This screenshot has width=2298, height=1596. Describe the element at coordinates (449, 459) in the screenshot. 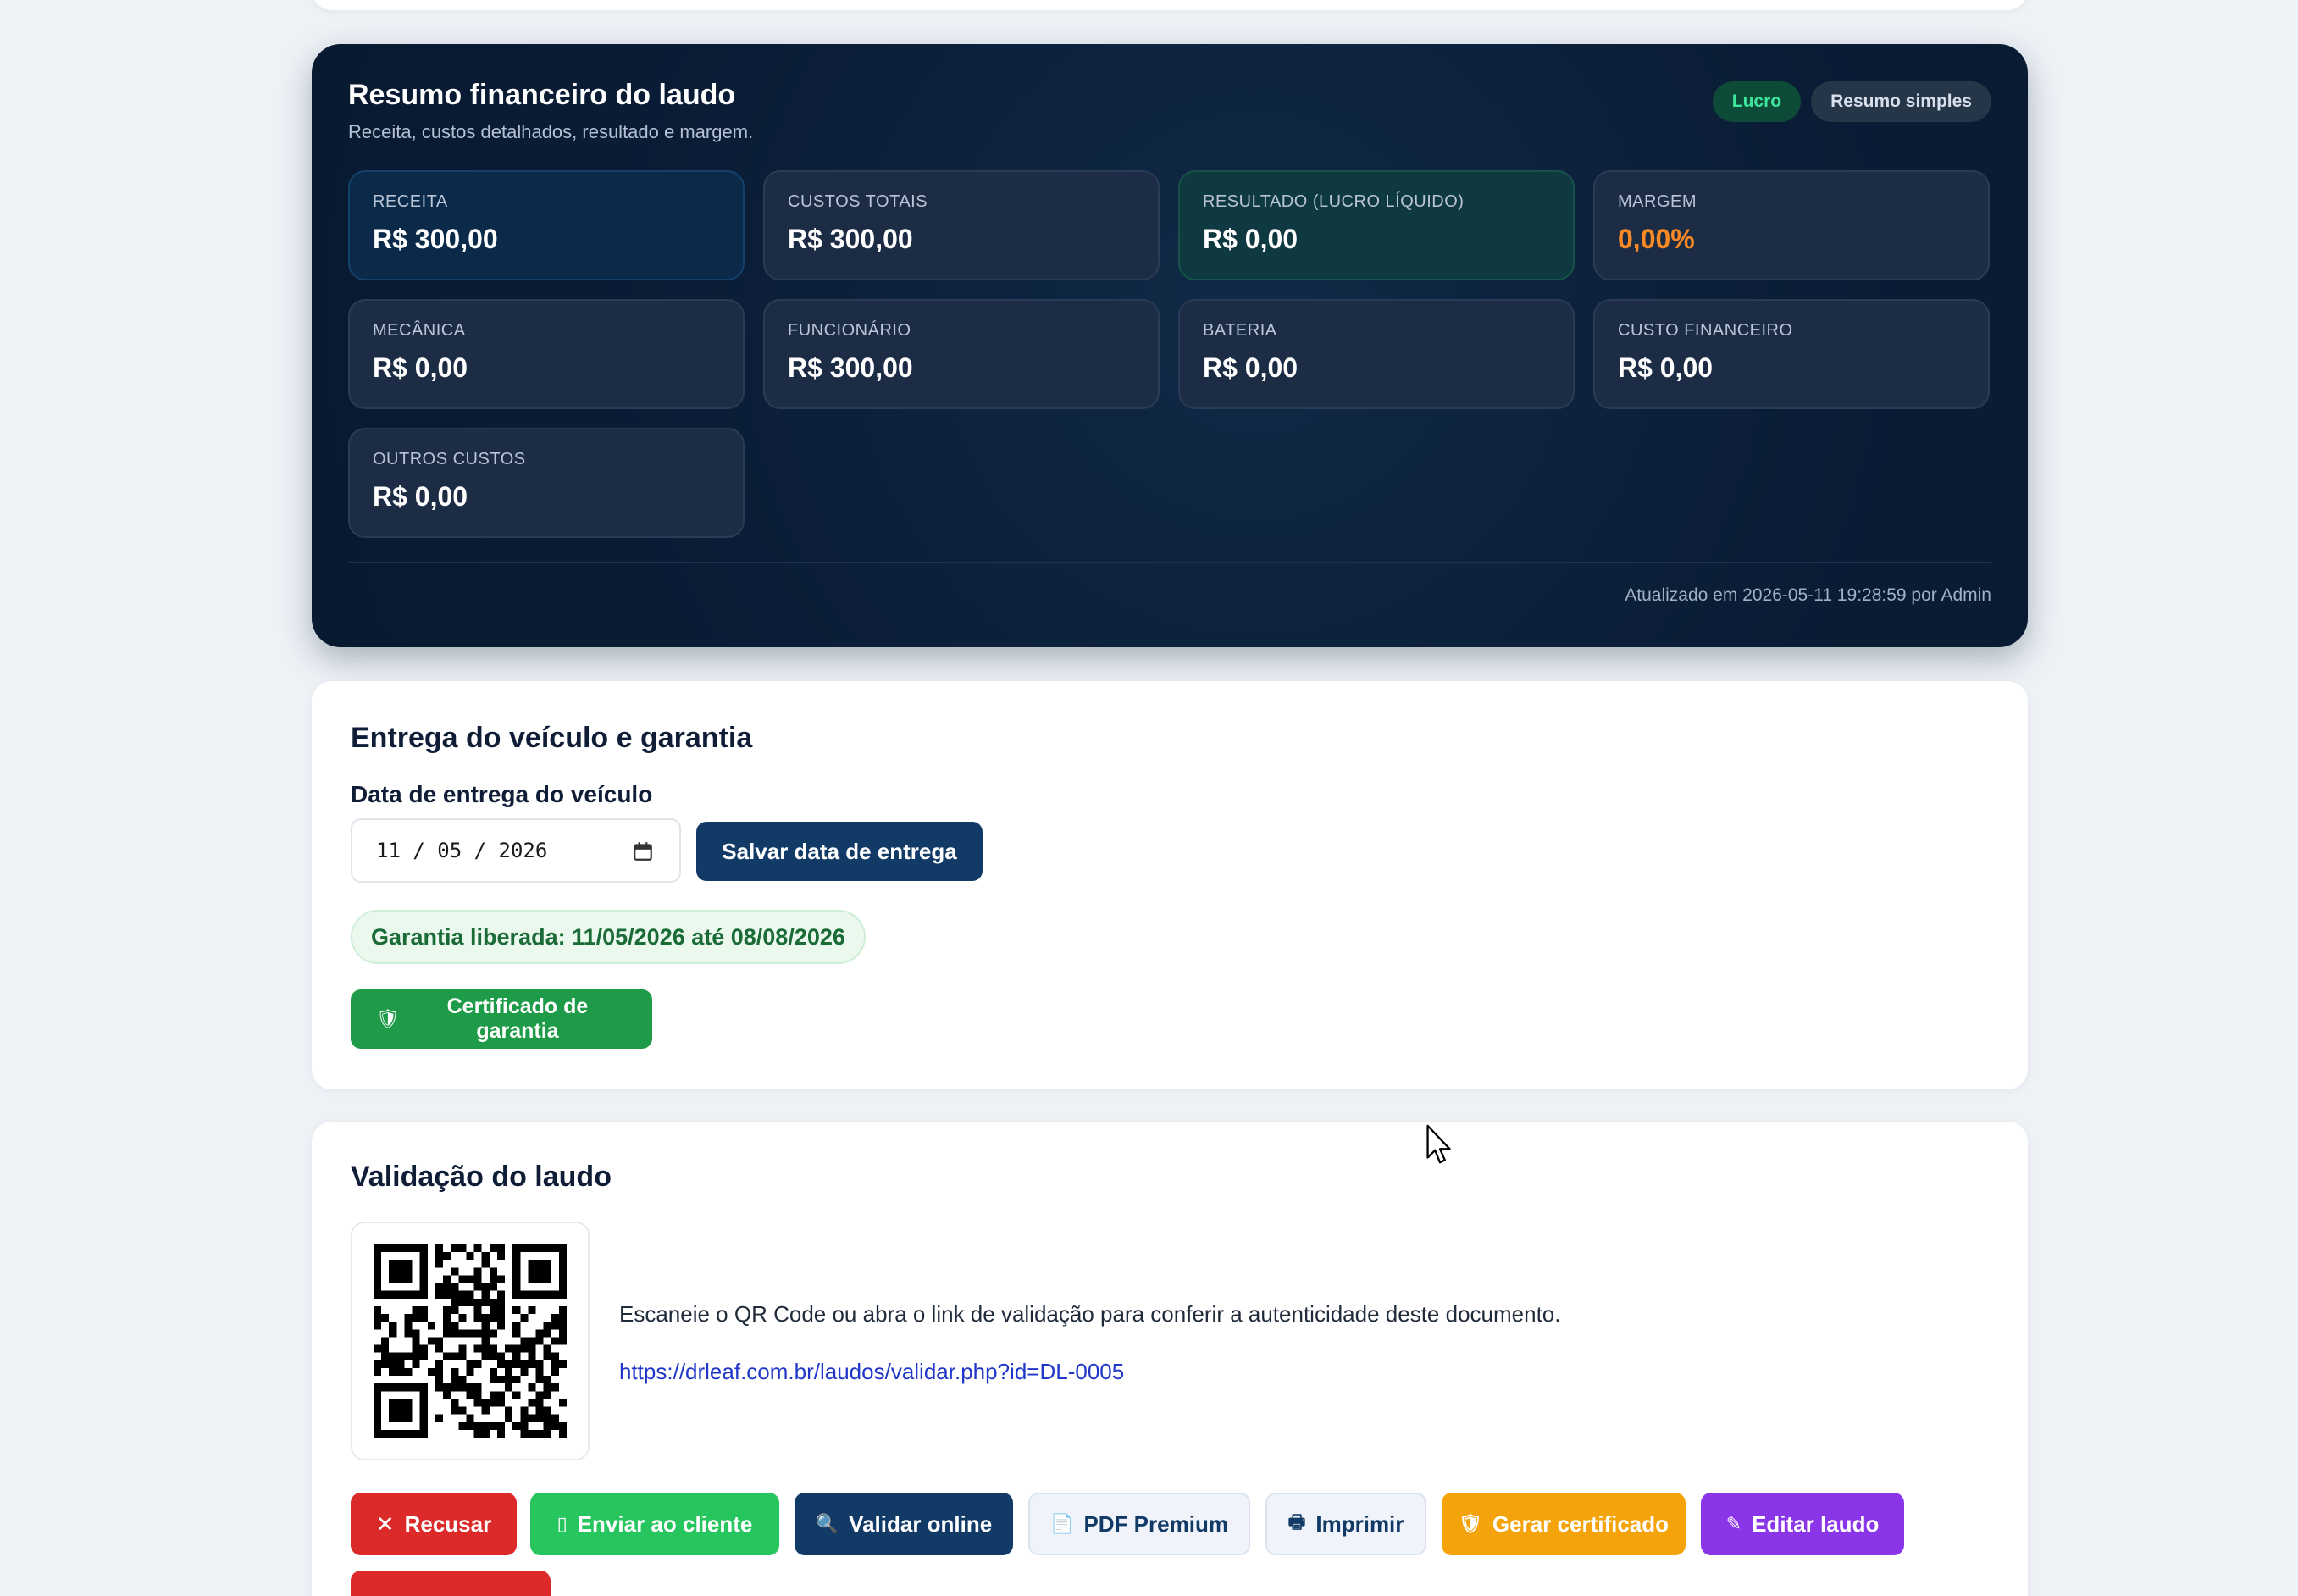

I see `tile-label: OUTROS CUSTOS` at that location.